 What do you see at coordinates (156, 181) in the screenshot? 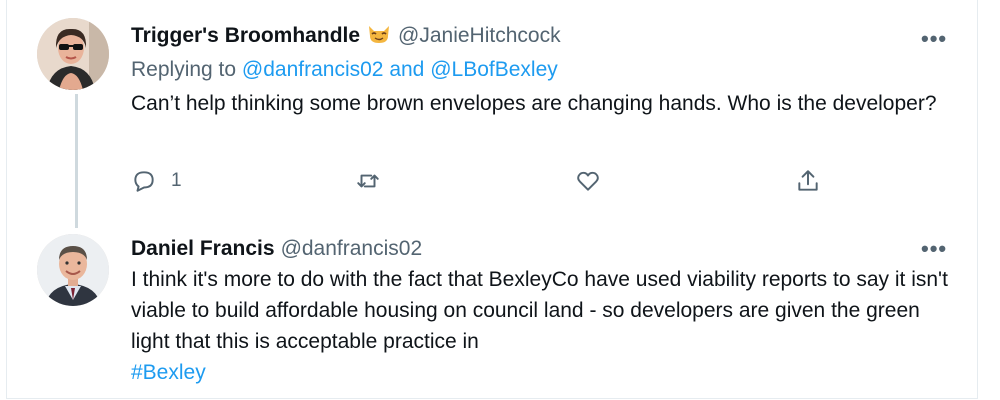
I see `reply-button: 1` at bounding box center [156, 181].